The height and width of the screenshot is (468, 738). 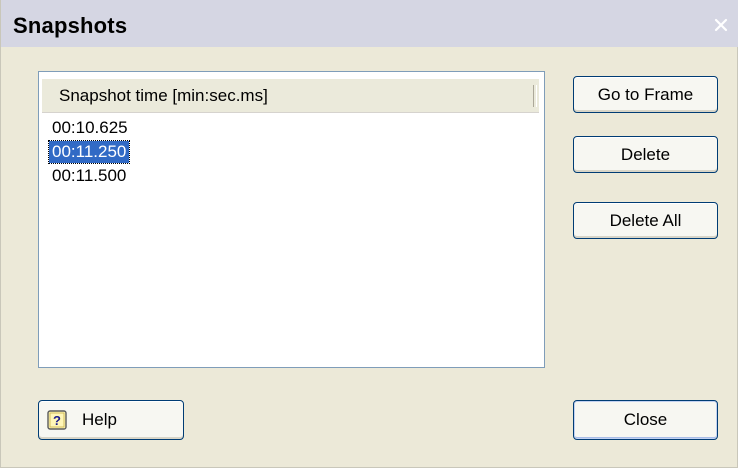 I want to click on list-item-selected: 00:11.250, so click(x=89, y=152).